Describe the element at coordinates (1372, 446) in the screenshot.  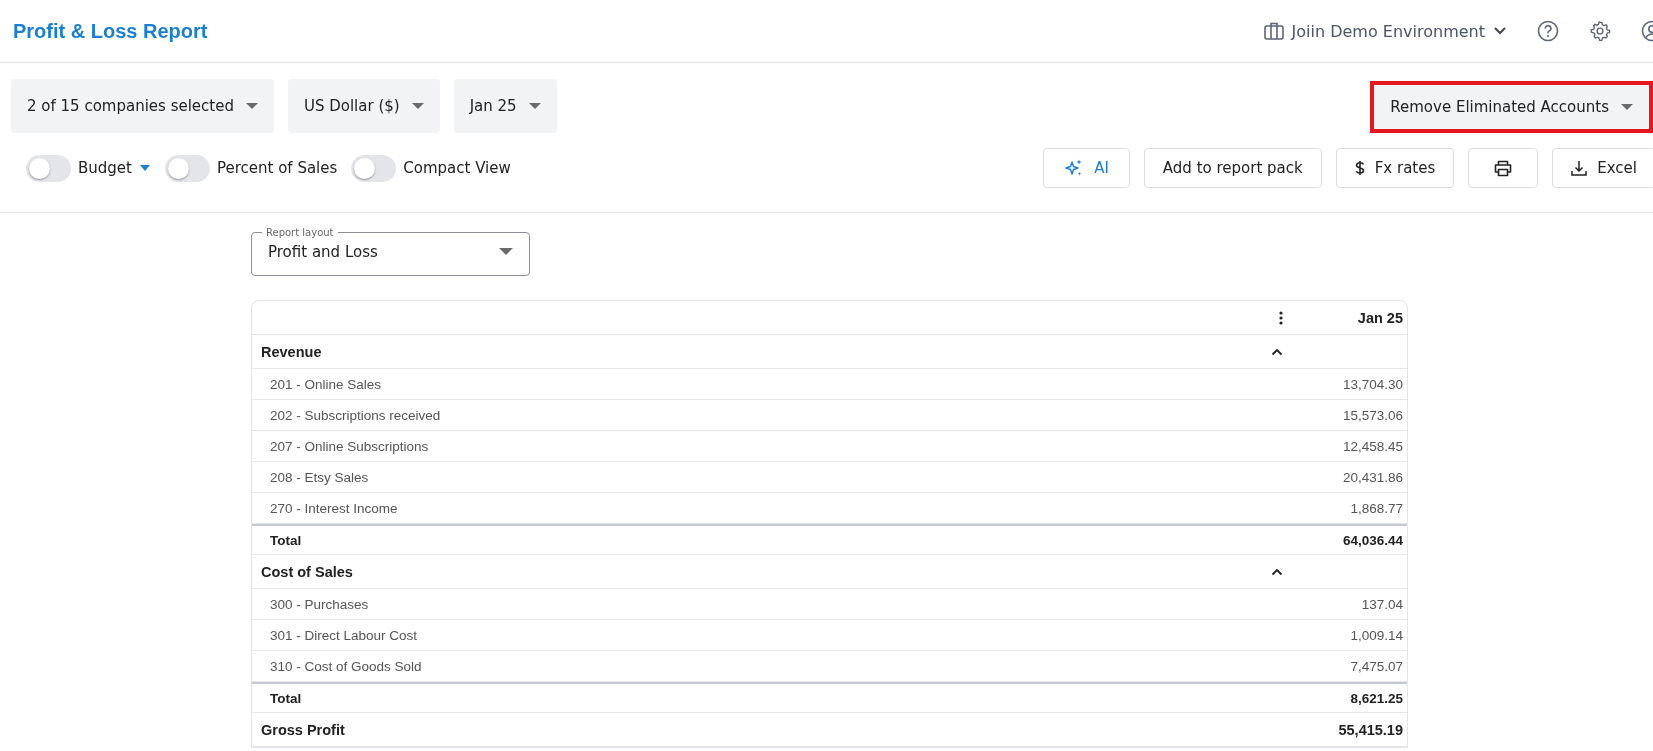
I see `amount-cell-text: 12,458.45` at that location.